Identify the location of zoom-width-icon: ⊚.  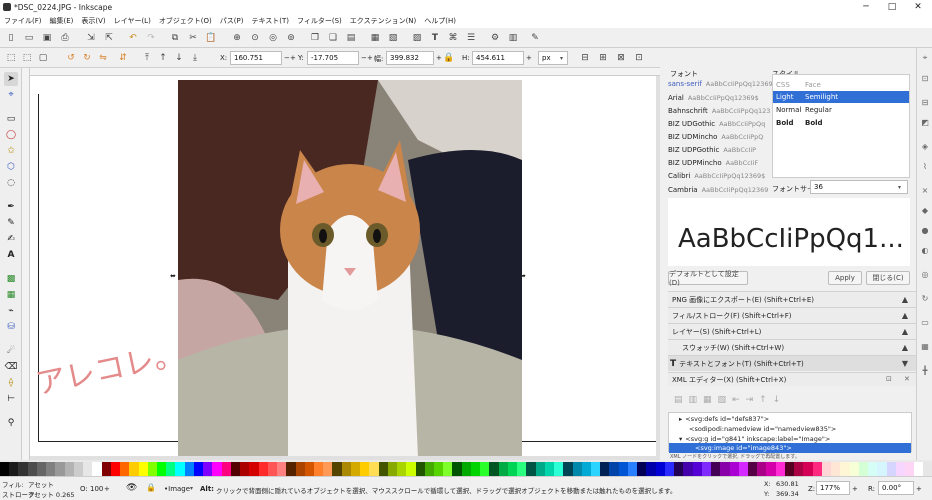
(291, 38).